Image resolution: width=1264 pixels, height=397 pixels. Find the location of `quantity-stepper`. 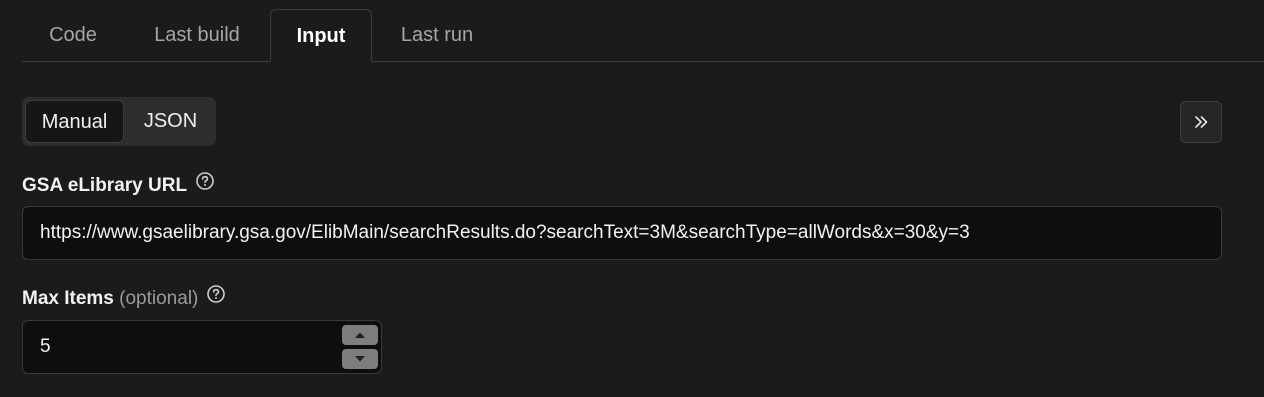

quantity-stepper is located at coordinates (360, 347).